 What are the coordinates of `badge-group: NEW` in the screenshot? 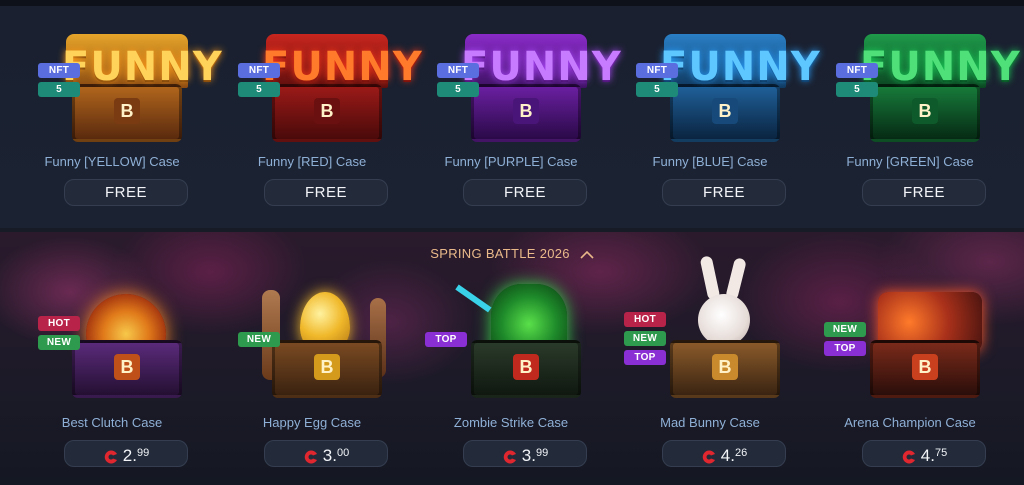 It's located at (259, 339).